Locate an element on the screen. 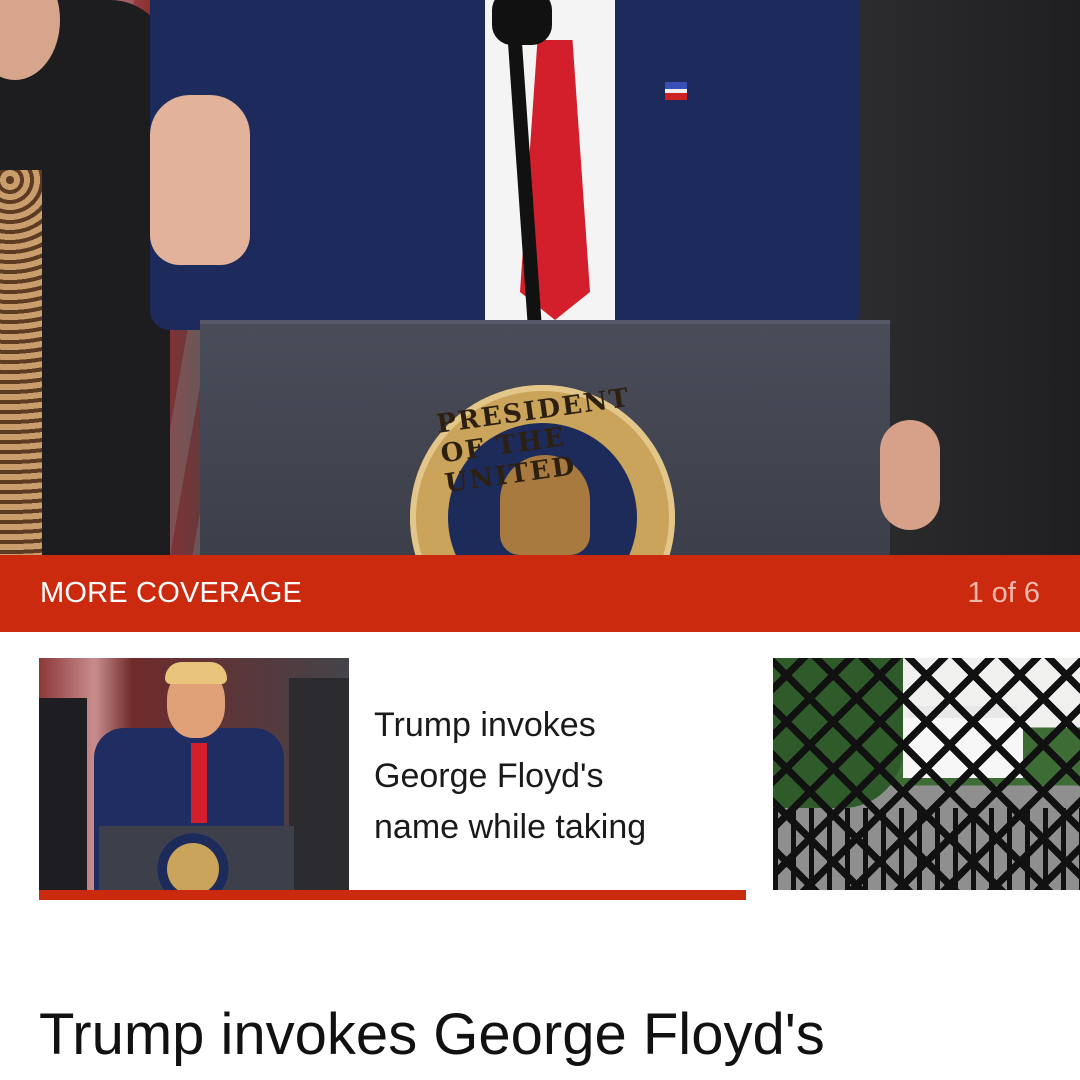 This screenshot has height=1080, width=1080. microphone-icon is located at coordinates (522, 22).